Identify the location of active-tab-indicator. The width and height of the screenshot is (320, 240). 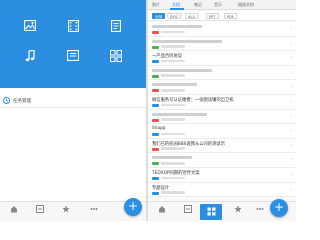
(177, 9).